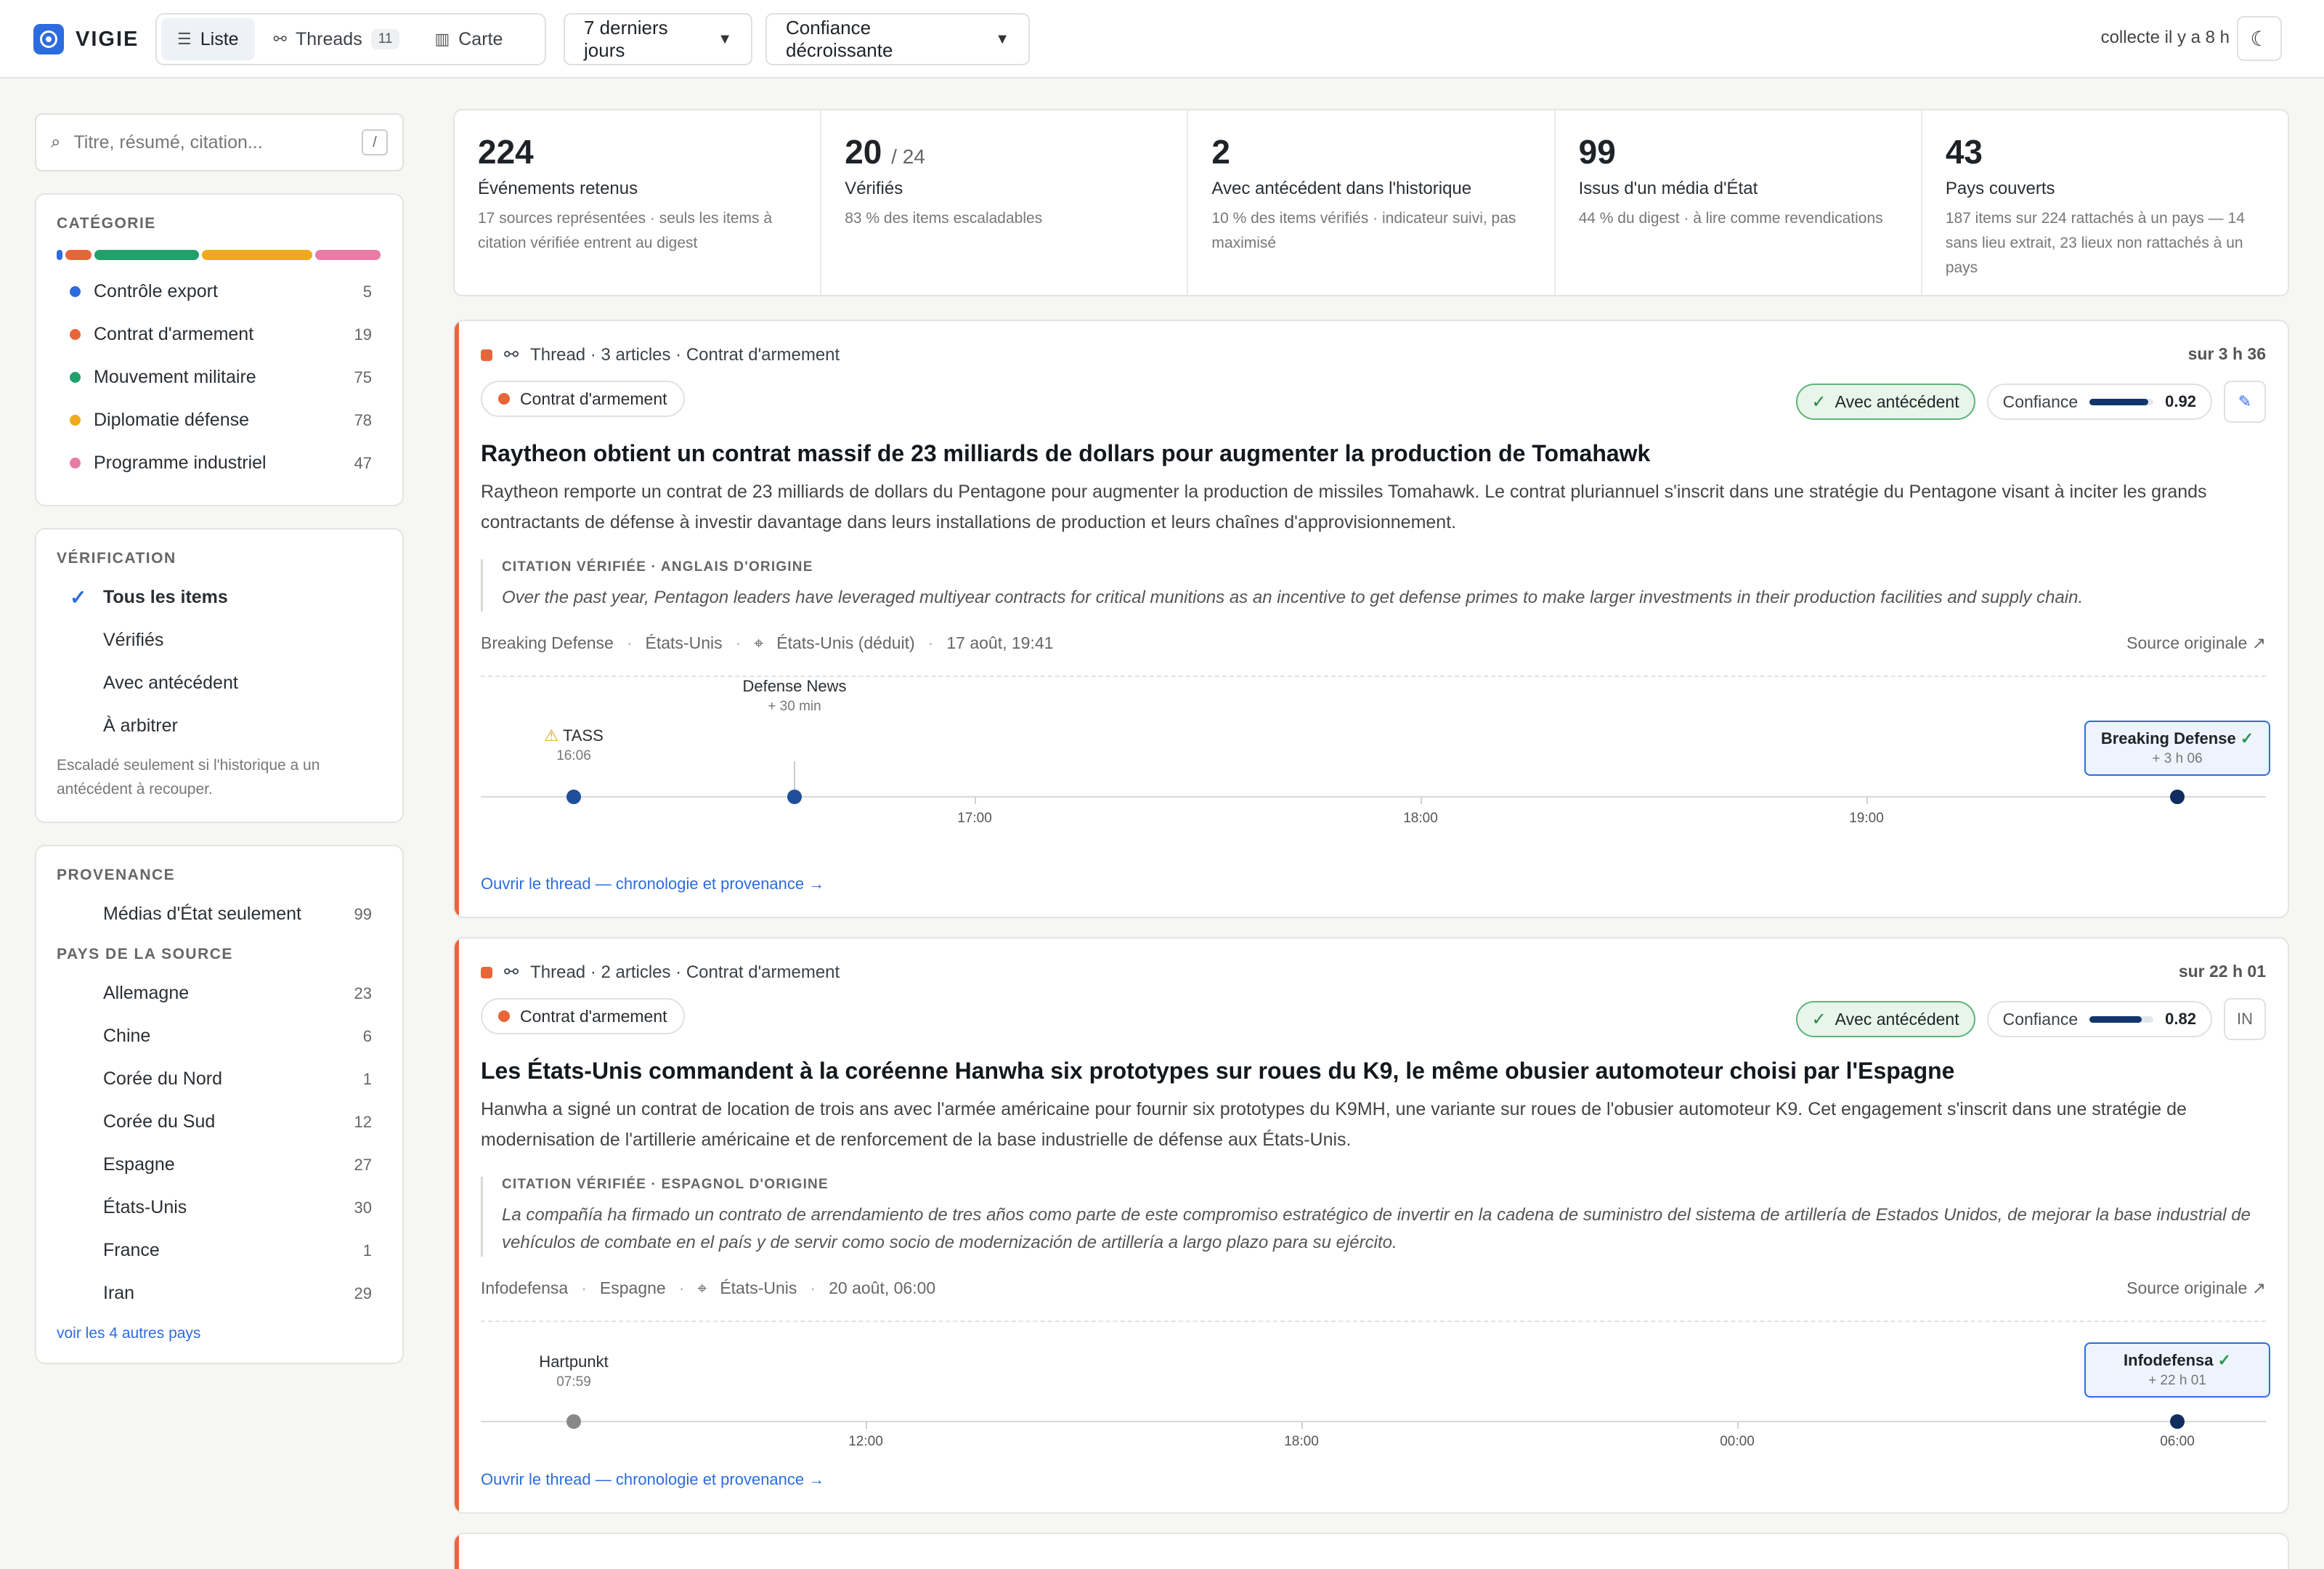 The image size is (2324, 1569). I want to click on verification-label: À arbitrer, so click(140, 725).